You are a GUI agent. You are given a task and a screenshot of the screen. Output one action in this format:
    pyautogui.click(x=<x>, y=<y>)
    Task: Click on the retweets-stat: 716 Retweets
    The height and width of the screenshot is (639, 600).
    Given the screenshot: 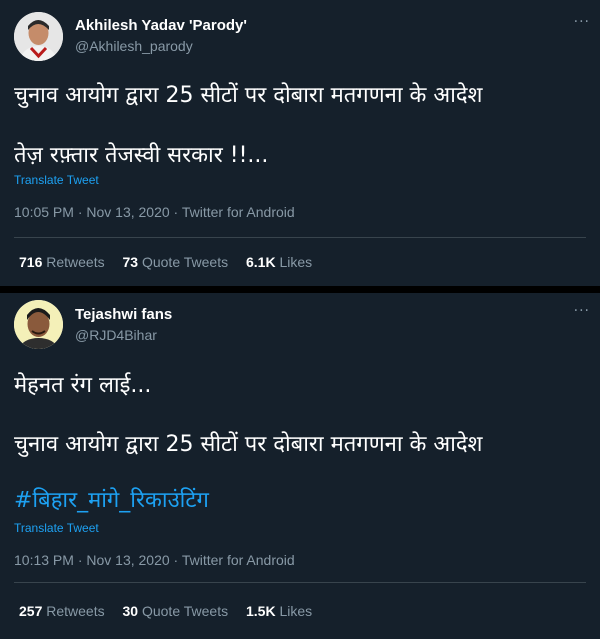 What is the action you would take?
    pyautogui.click(x=62, y=262)
    